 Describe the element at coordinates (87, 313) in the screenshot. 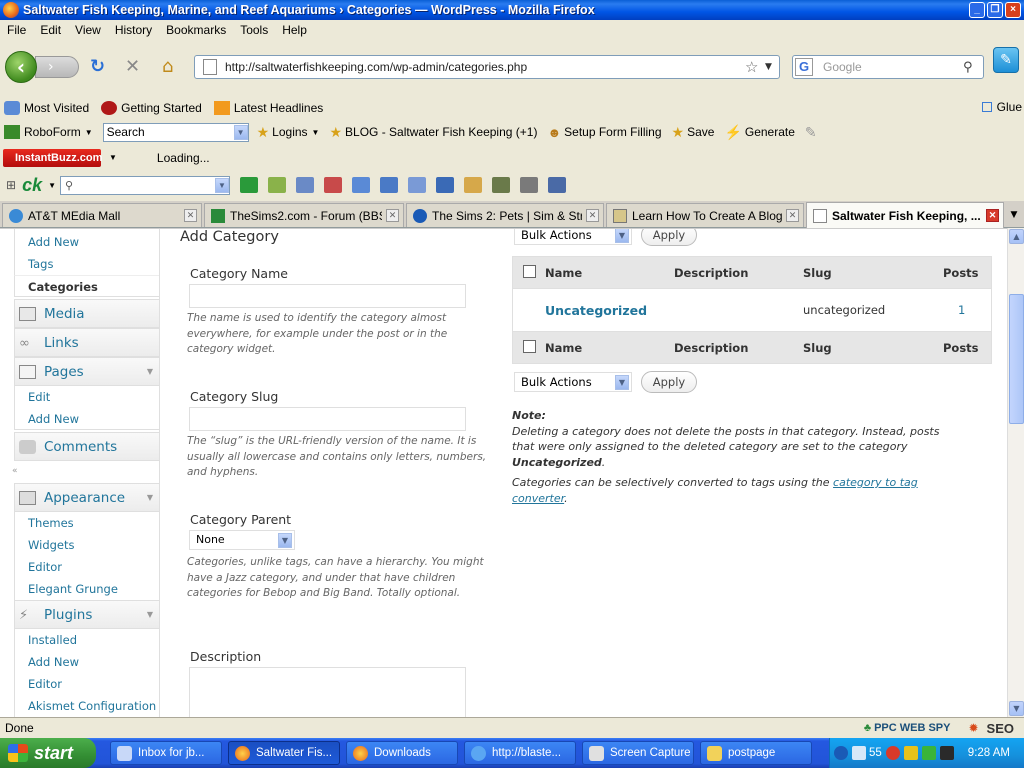

I see `sidebar-item-media: Media` at that location.